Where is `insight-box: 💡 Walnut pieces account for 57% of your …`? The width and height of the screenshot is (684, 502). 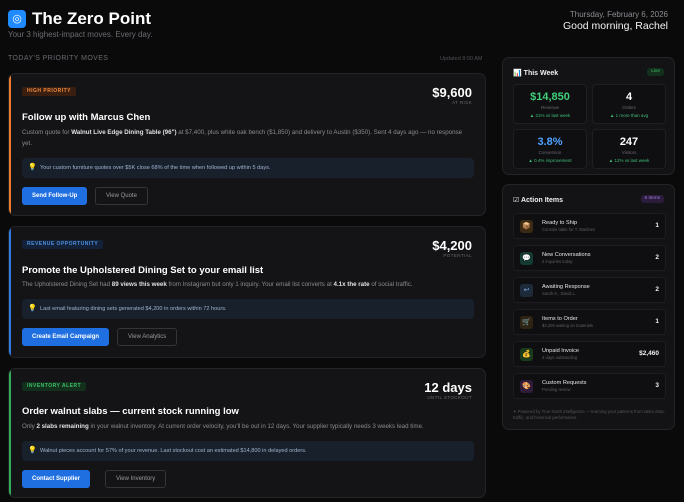
insight-box: 💡 Walnut pieces account for 57% of your … is located at coordinates (248, 451).